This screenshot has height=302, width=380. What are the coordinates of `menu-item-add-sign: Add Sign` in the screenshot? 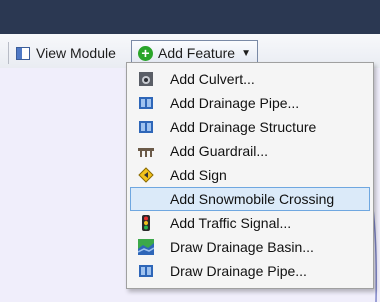 It's located at (250, 175).